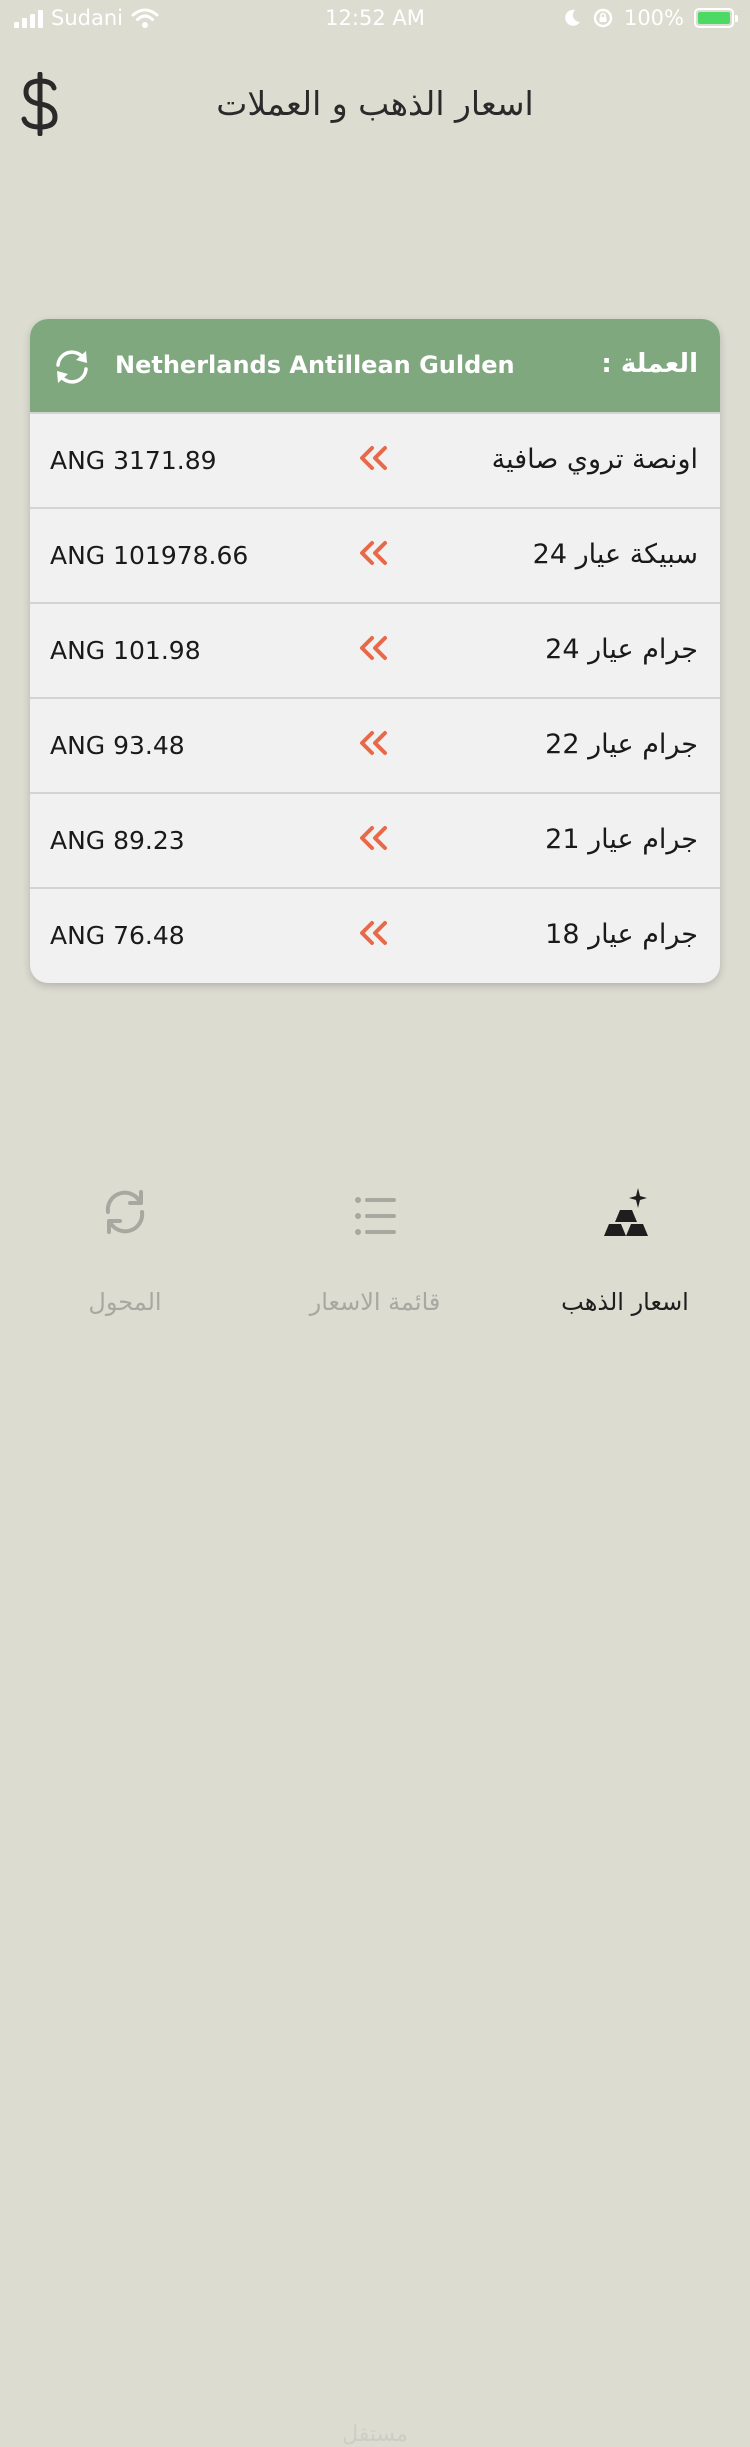  I want to click on price-row: ANG 3171.89 اونصة تروي صافية, so click(375, 459).